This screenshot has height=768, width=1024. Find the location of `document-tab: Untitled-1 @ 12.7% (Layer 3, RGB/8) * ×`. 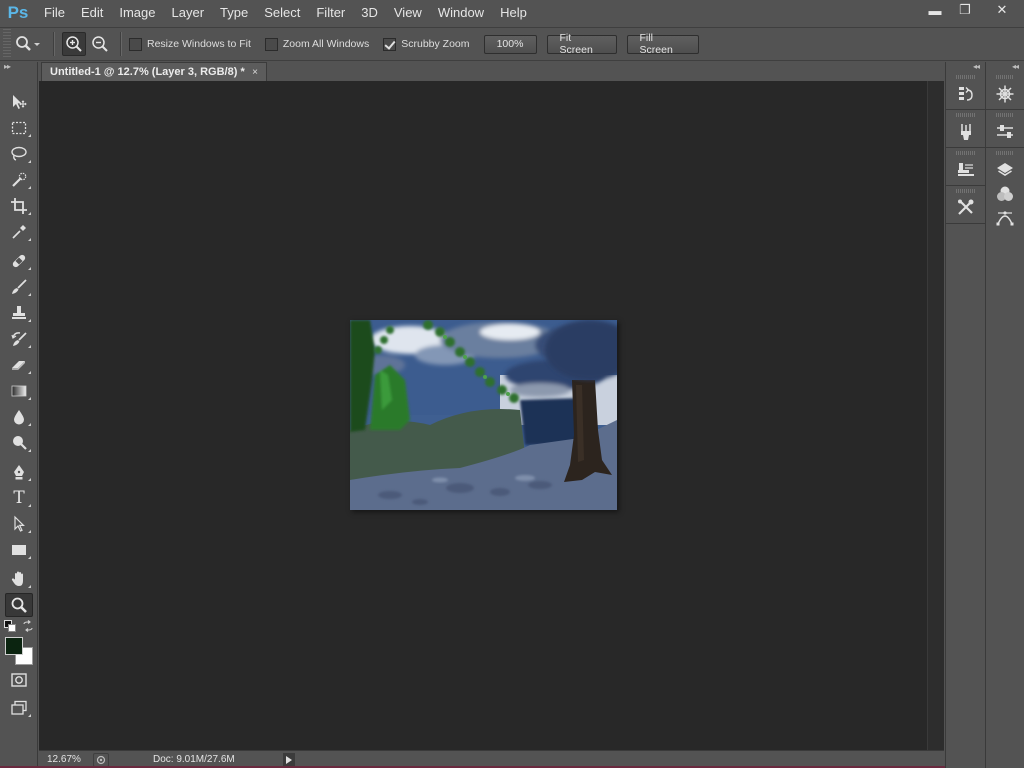

document-tab: Untitled-1 @ 12.7% (Layer 3, RGB/8) * × is located at coordinates (154, 71).